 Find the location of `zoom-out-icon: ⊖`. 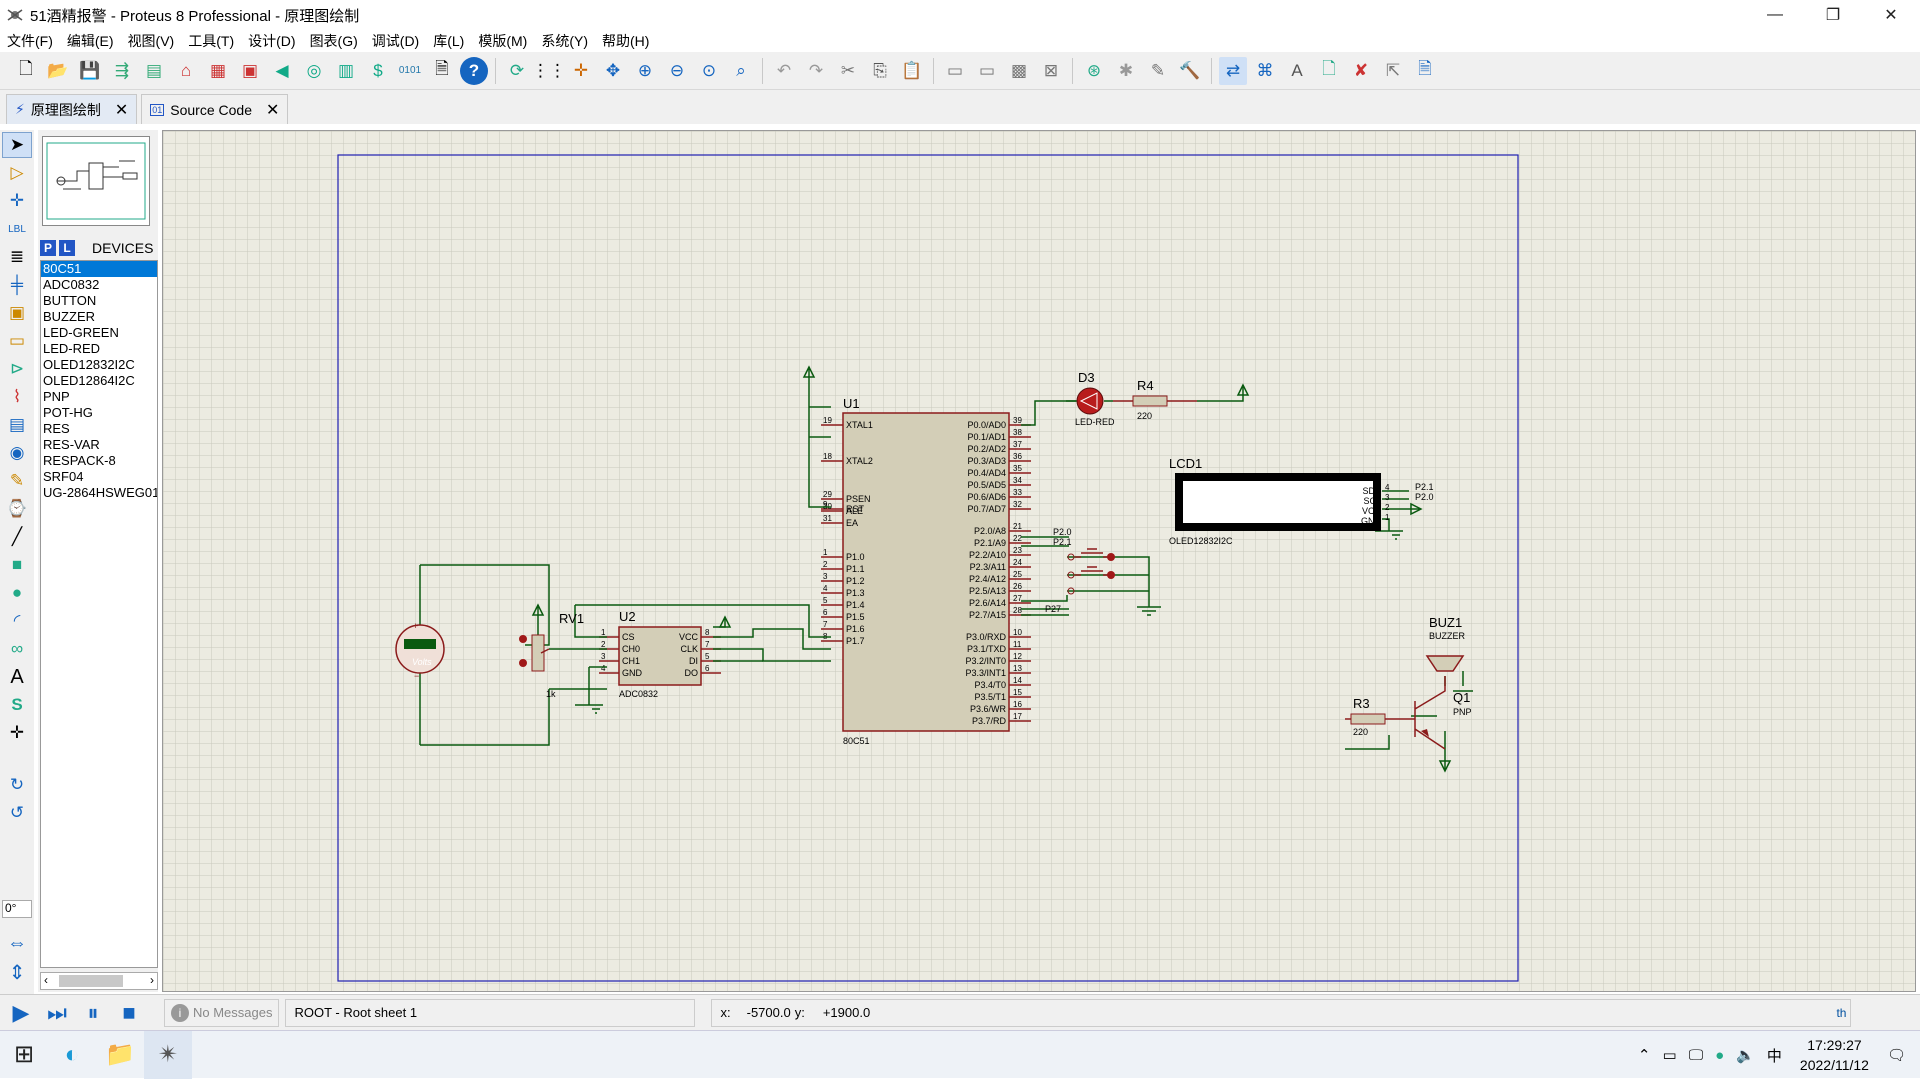

zoom-out-icon: ⊖ is located at coordinates (677, 71).